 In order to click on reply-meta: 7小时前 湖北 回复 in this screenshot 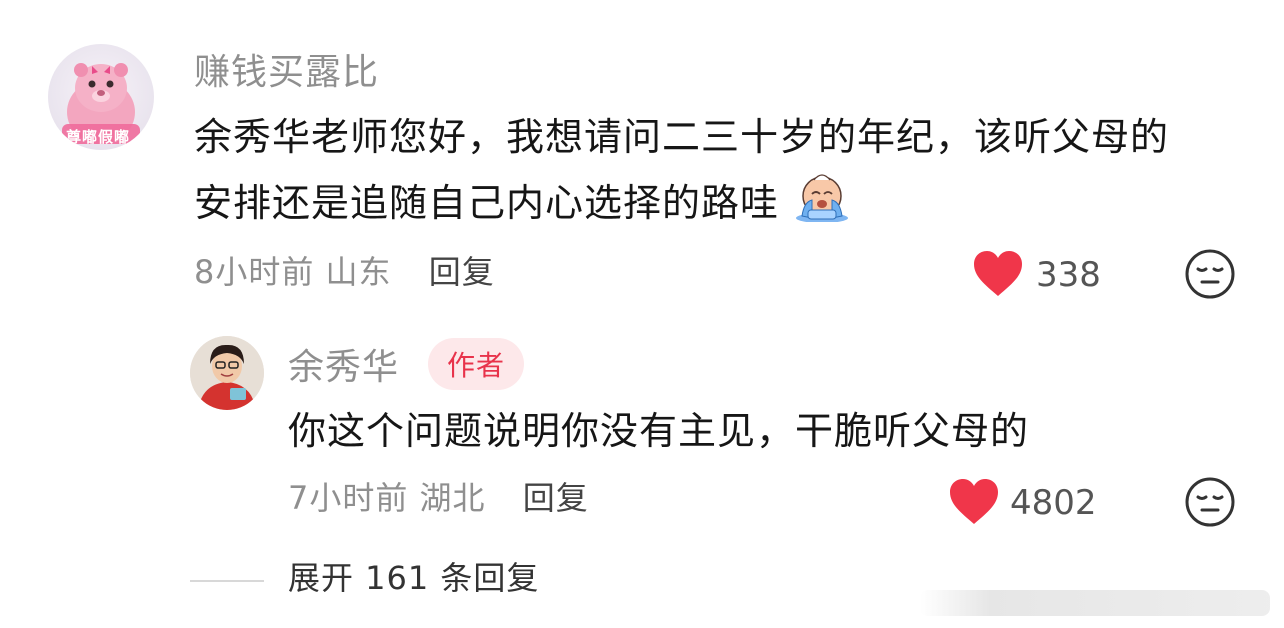, I will do `click(438, 498)`.